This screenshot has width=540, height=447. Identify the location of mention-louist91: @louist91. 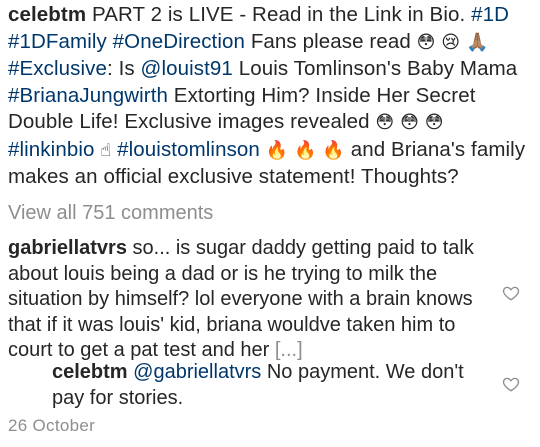
(187, 68).